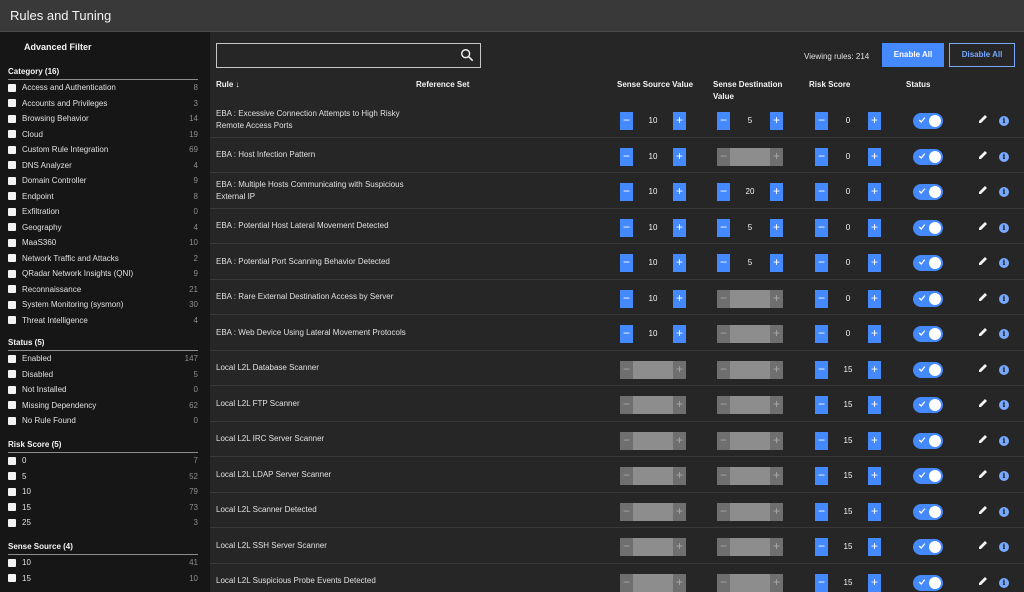 The height and width of the screenshot is (592, 1024). I want to click on risk-score-stepper: −15 +, so click(848, 405).